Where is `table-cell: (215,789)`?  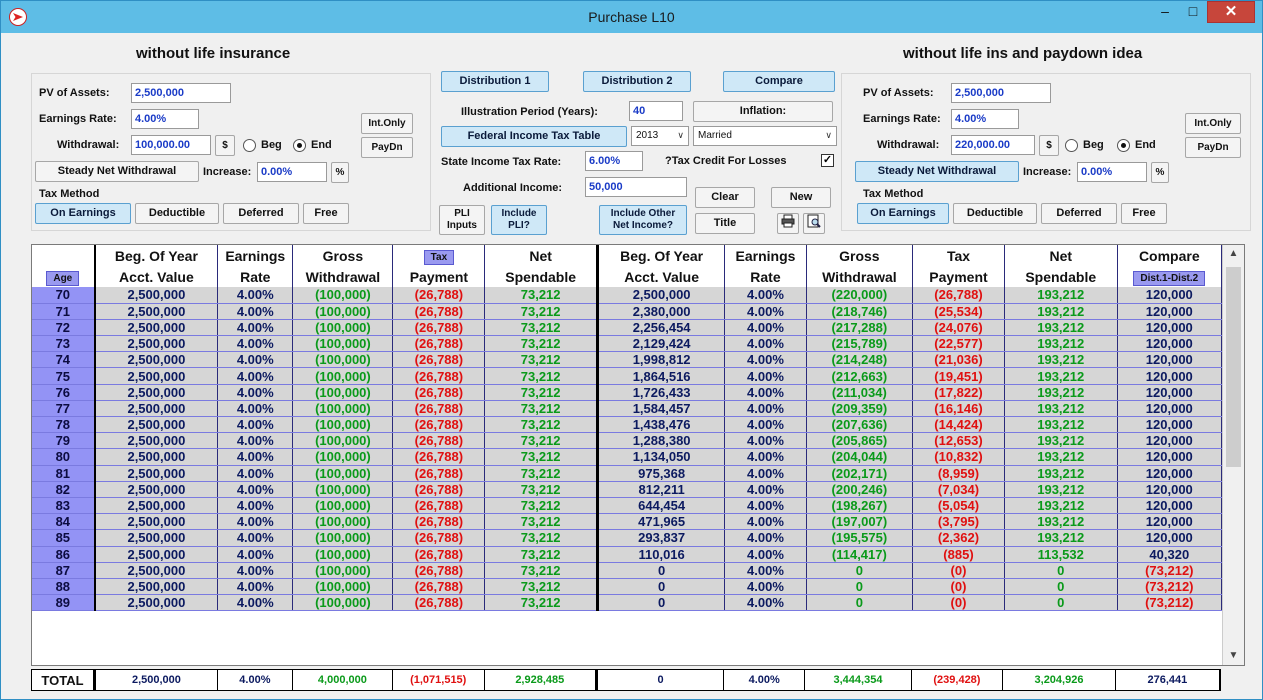 table-cell: (215,789) is located at coordinates (860, 344).